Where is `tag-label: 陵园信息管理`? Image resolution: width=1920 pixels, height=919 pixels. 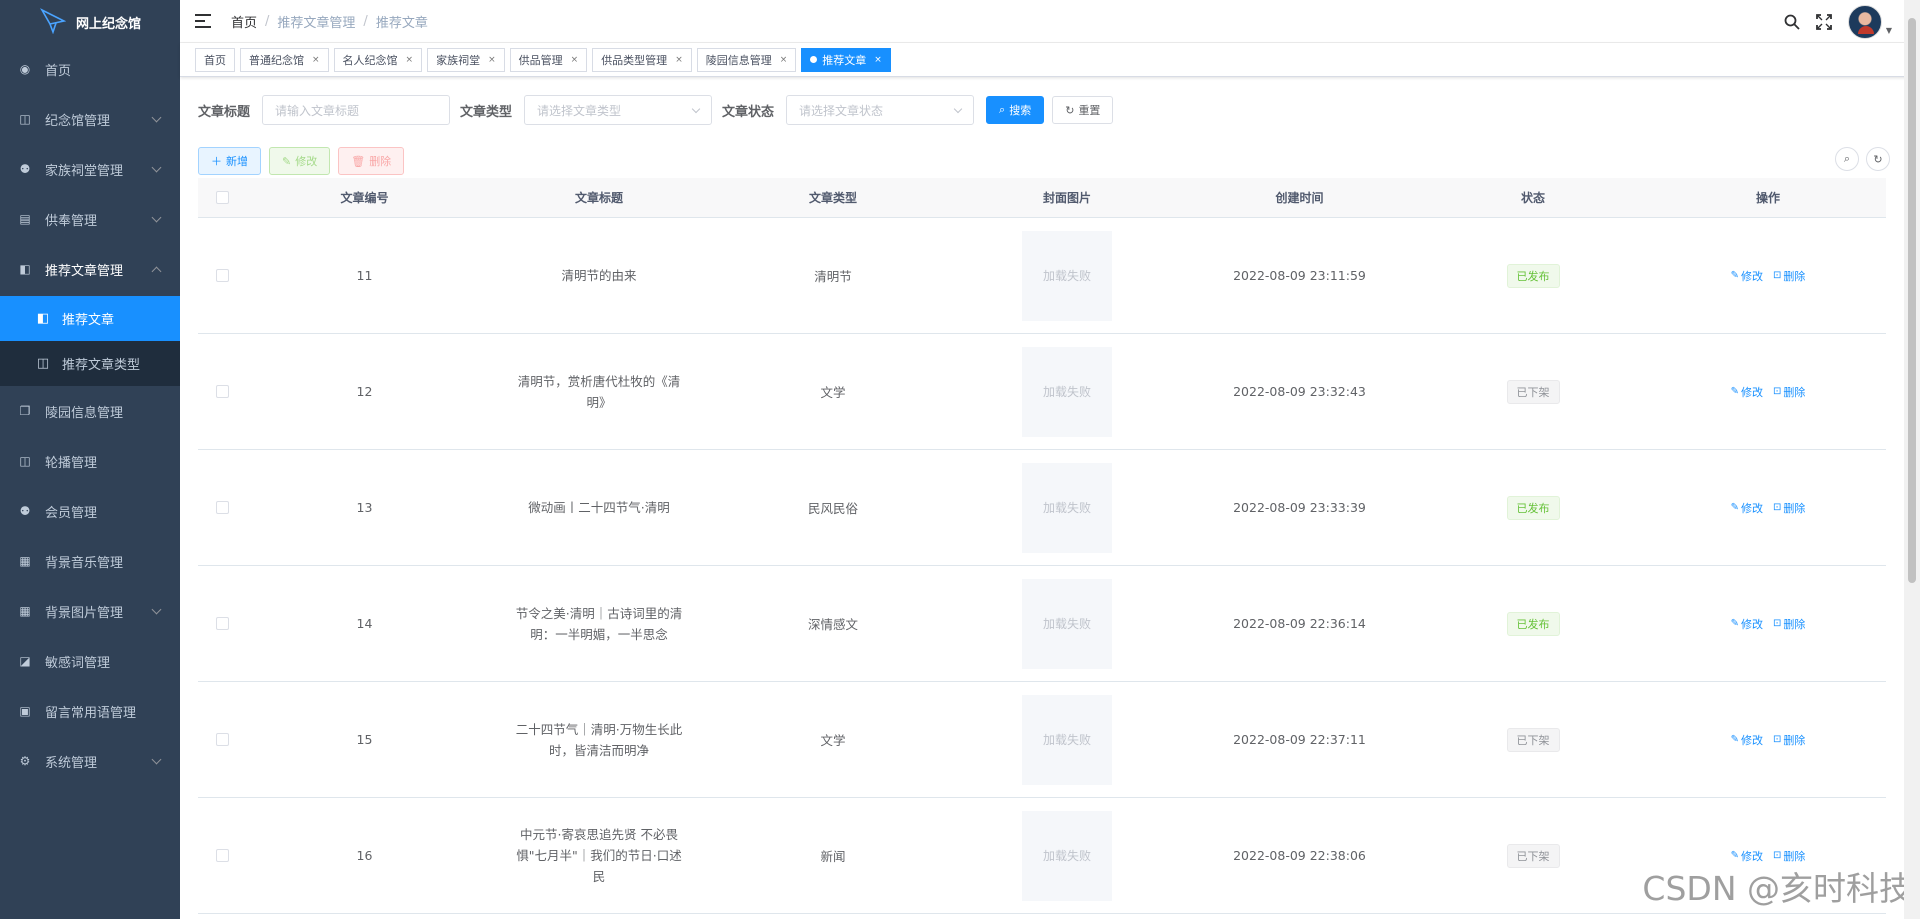
tag-label: 陵园信息管理 is located at coordinates (738, 60).